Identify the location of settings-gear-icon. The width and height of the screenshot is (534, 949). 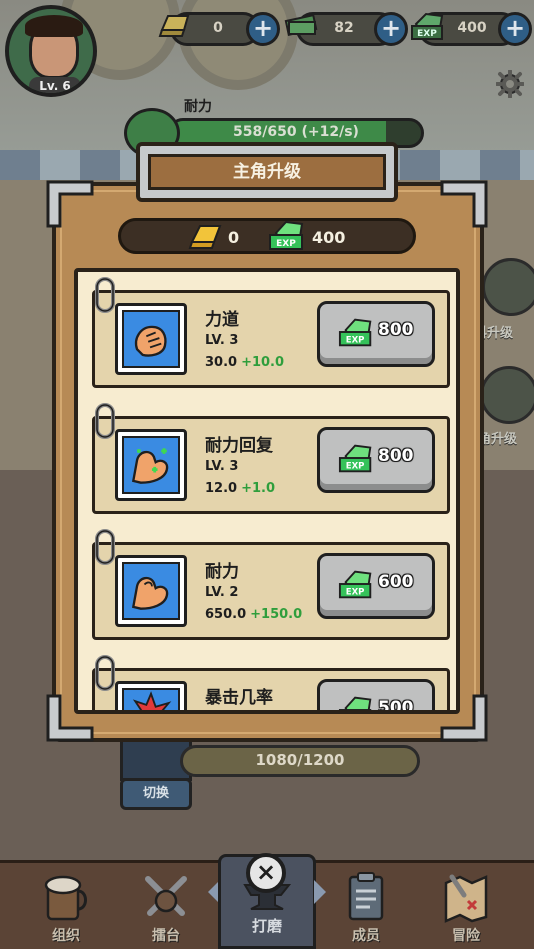
(510, 84).